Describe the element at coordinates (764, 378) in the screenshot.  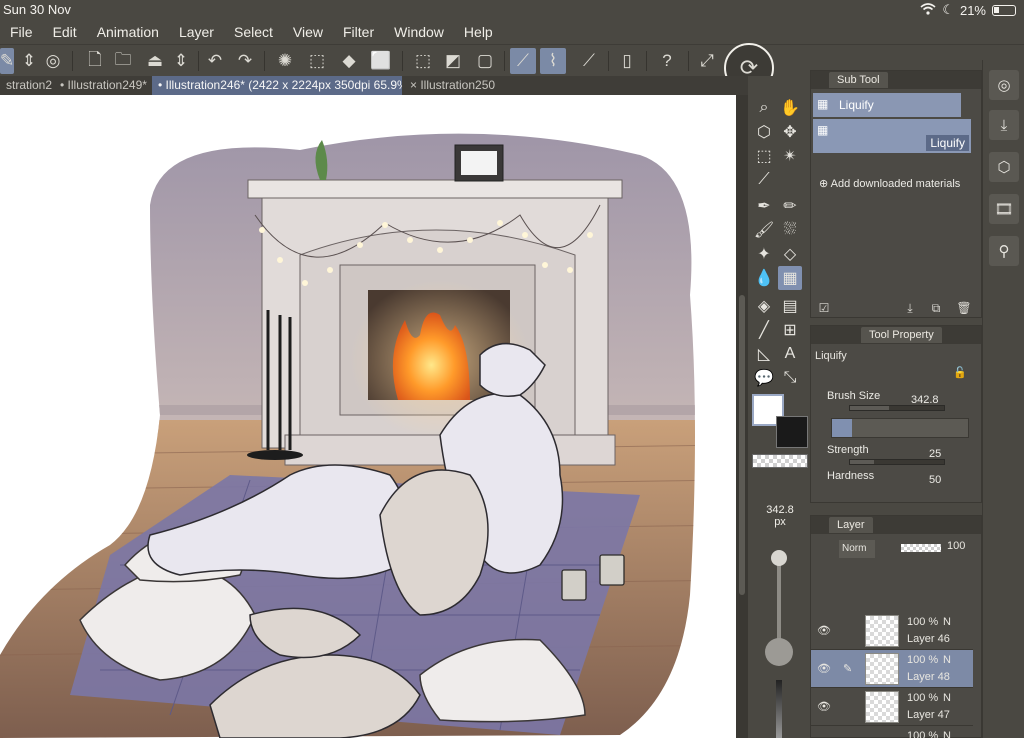
I see `balloon-icon: 💬` at that location.